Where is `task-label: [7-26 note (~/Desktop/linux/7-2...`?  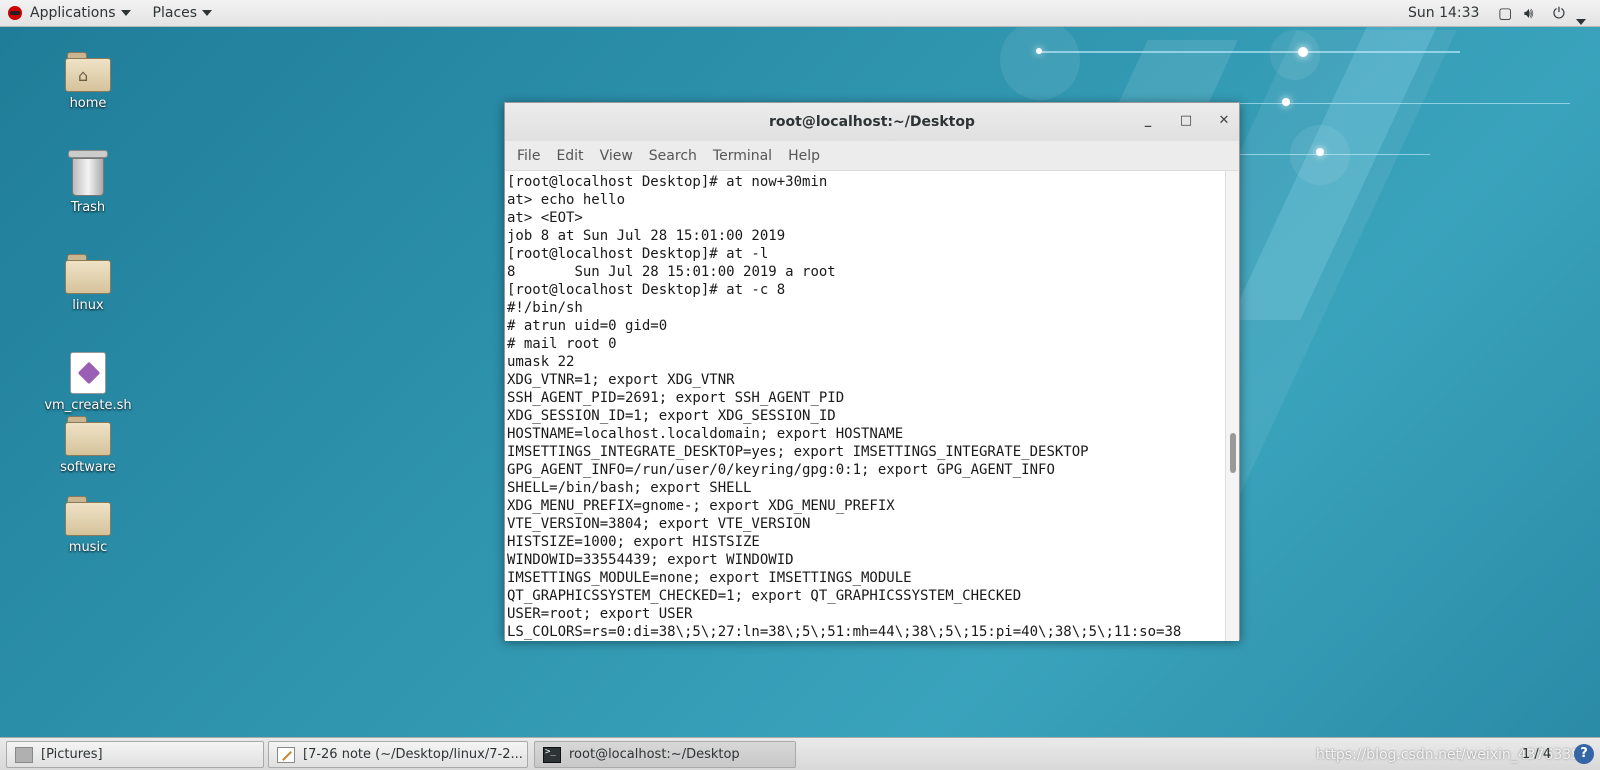 task-label: [7-26 note (~/Desktop/linux/7-2... is located at coordinates (413, 754).